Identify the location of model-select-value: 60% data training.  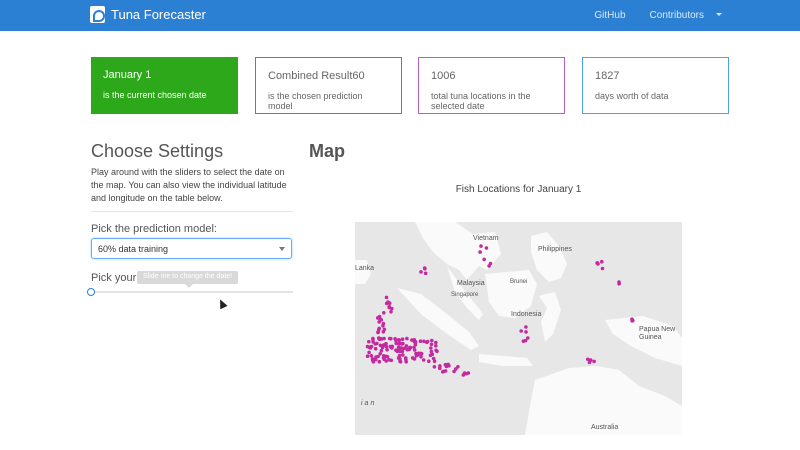
(133, 249).